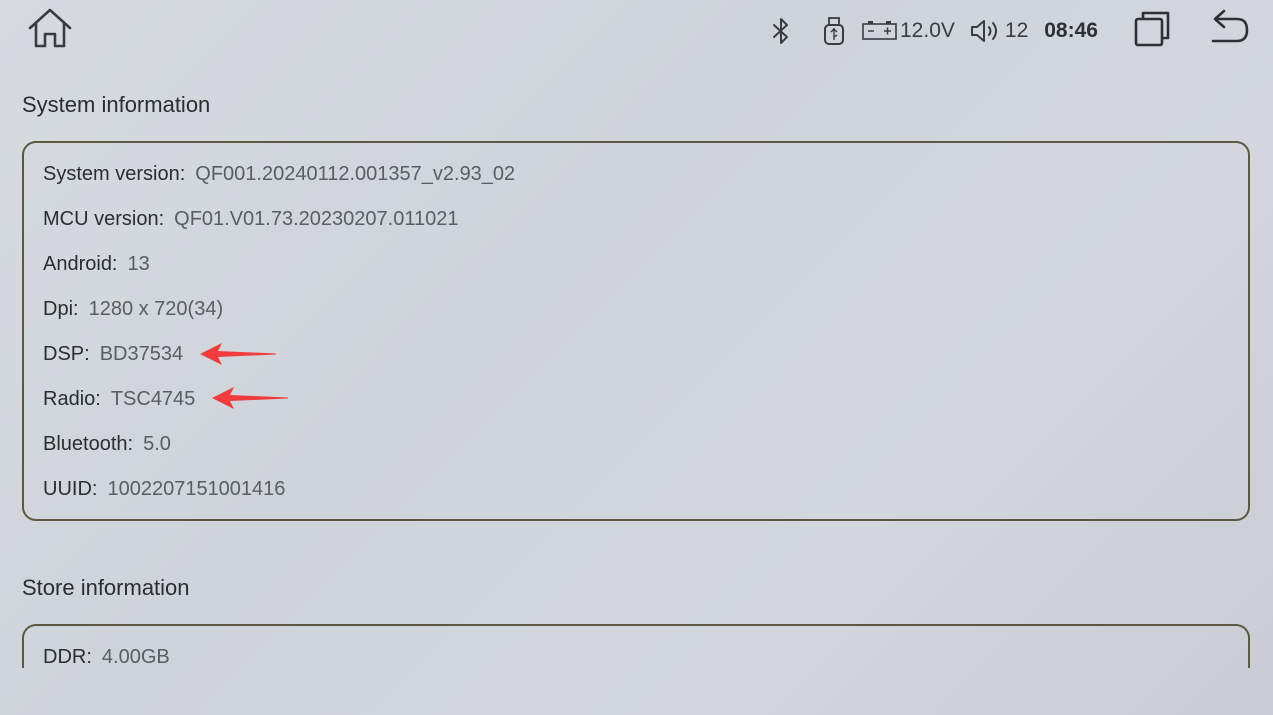 This screenshot has width=1273, height=715. Describe the element at coordinates (153, 399) in the screenshot. I see `row-value: TSC4745` at that location.